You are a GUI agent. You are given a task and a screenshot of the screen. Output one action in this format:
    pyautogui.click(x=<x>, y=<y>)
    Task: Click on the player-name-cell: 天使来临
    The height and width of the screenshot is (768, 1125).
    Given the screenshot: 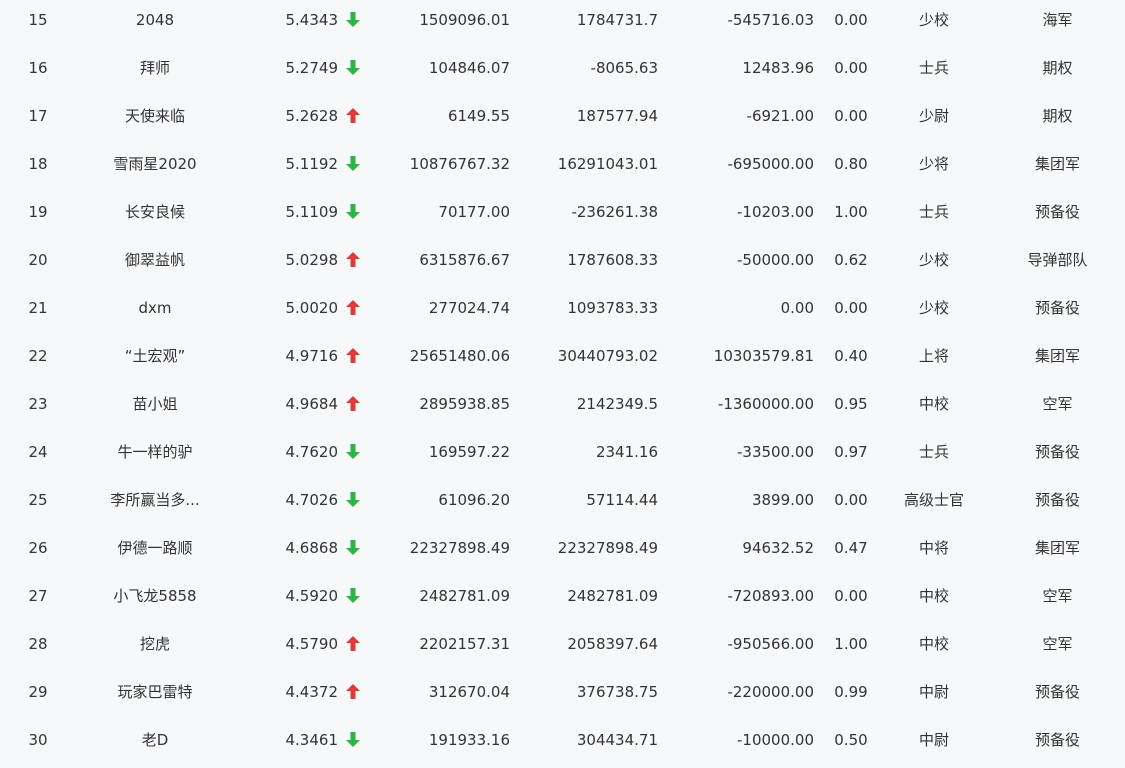 What is the action you would take?
    pyautogui.click(x=154, y=116)
    